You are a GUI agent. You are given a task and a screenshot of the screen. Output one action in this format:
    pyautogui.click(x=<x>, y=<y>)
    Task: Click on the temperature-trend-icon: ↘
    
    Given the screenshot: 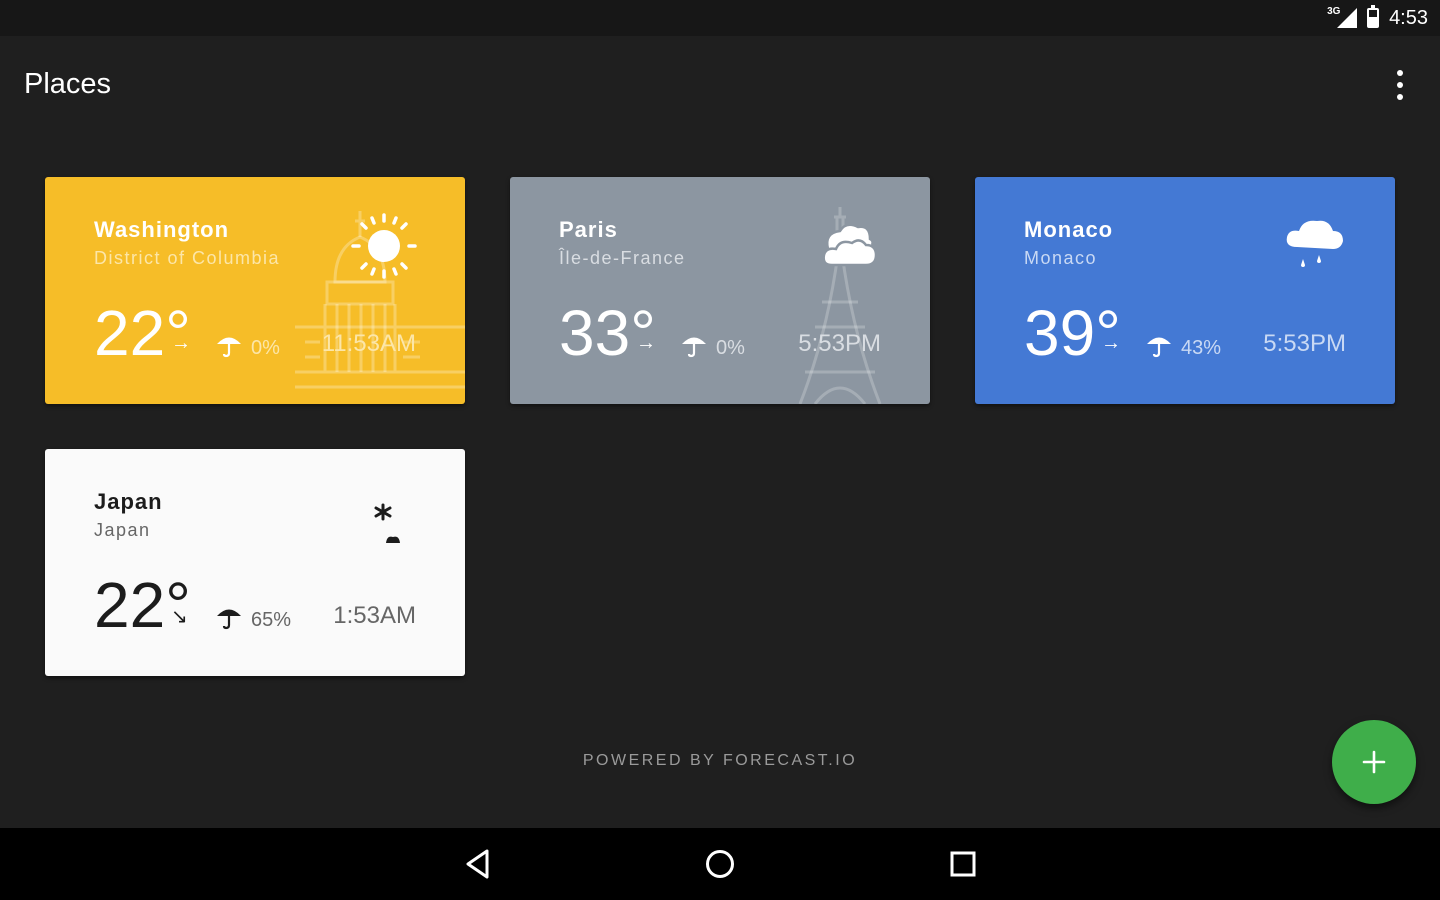 What is the action you would take?
    pyautogui.click(x=179, y=617)
    